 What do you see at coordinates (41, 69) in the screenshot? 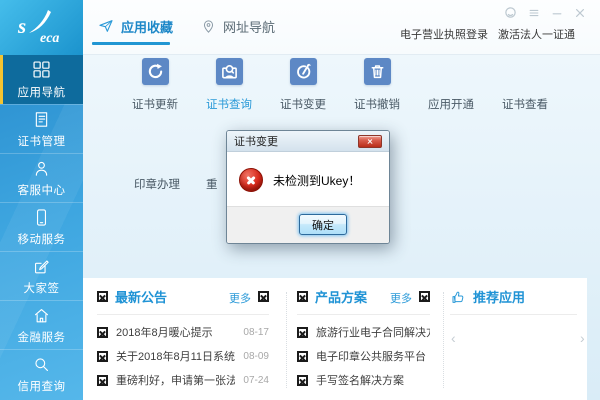
I see `grid-icon` at bounding box center [41, 69].